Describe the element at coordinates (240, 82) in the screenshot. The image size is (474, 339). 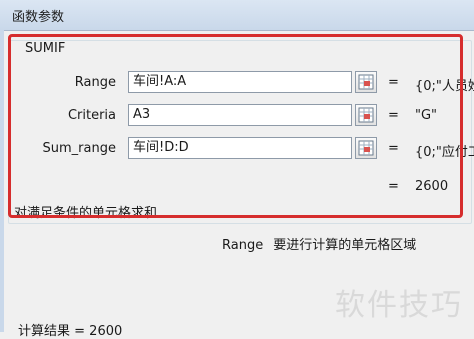
I see `range-input: 车间!A:A` at that location.